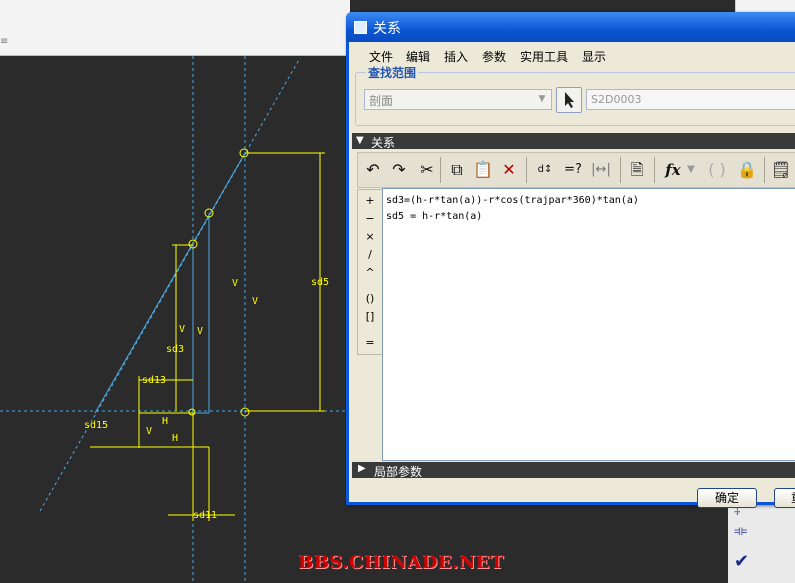  I want to click on dialog-titlebar: 关系, so click(570, 27).